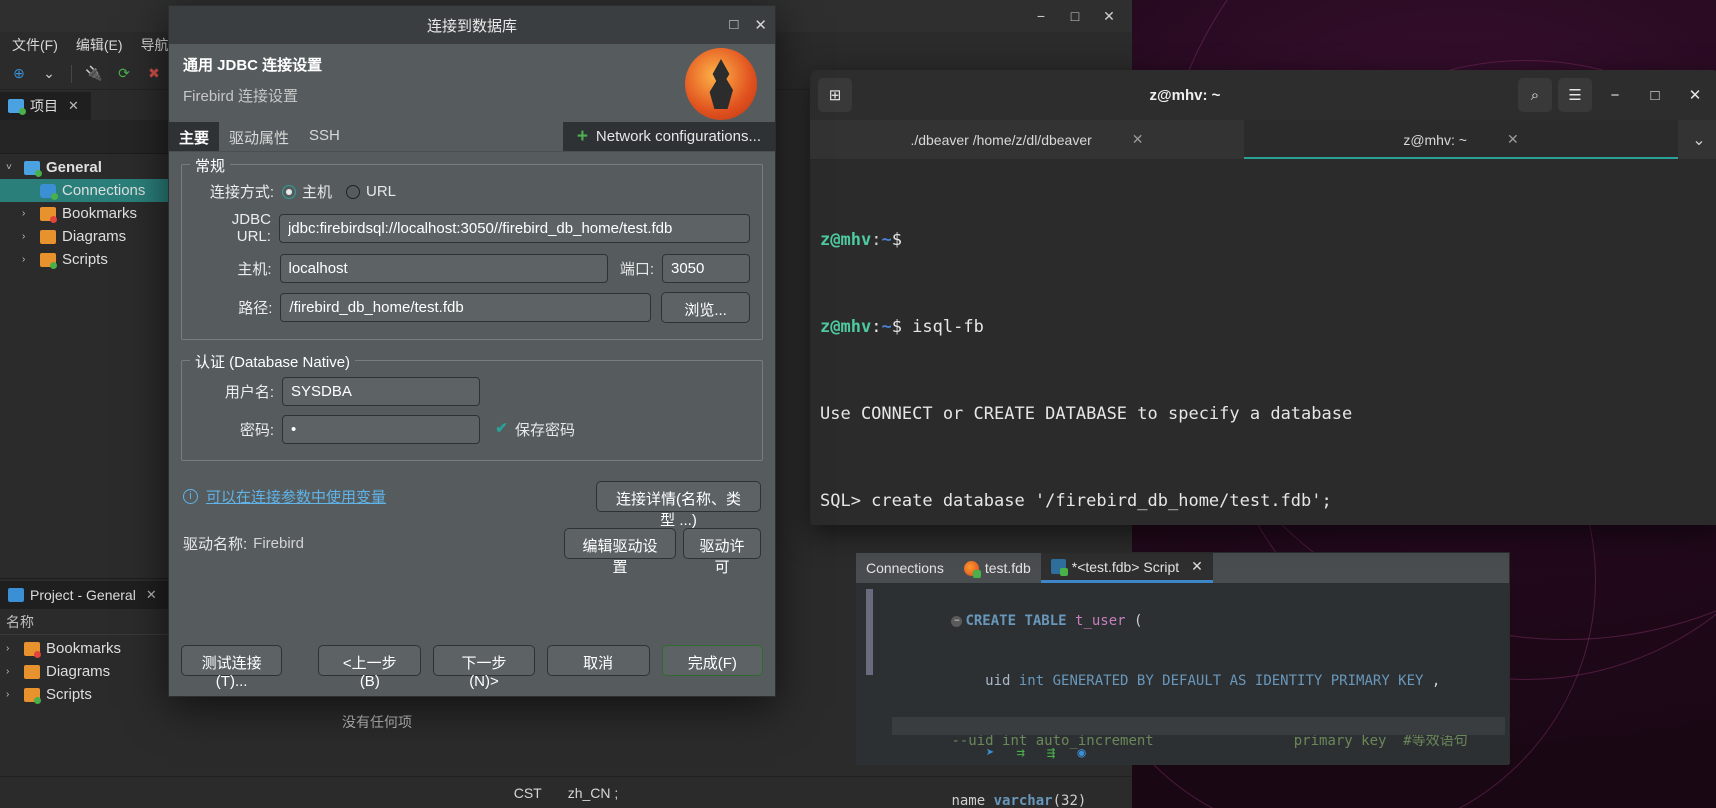 The image size is (1716, 808). What do you see at coordinates (620, 552) in the screenshot?
I see `edit-driver-settings-button: 编辑驱动设置` at bounding box center [620, 552].